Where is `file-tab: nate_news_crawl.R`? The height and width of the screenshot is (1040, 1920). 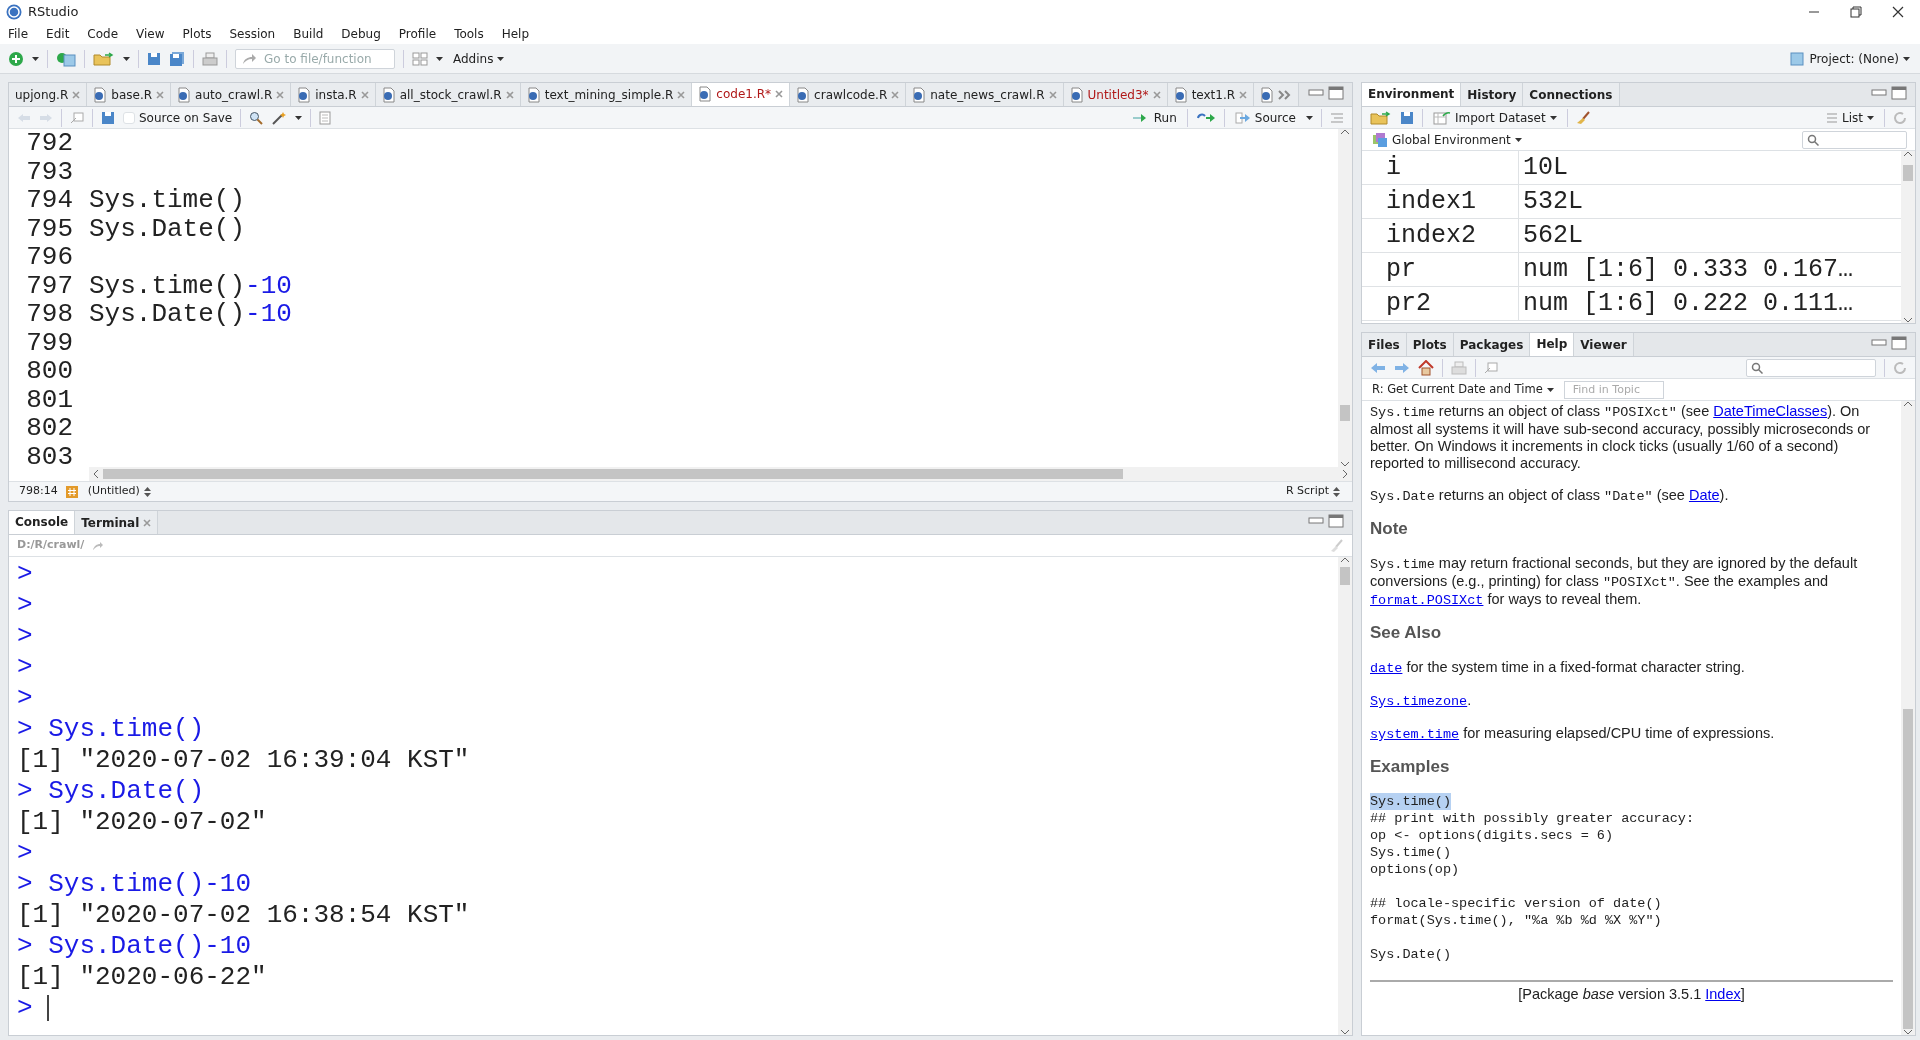
file-tab: nate_news_crawl.R is located at coordinates (985, 94).